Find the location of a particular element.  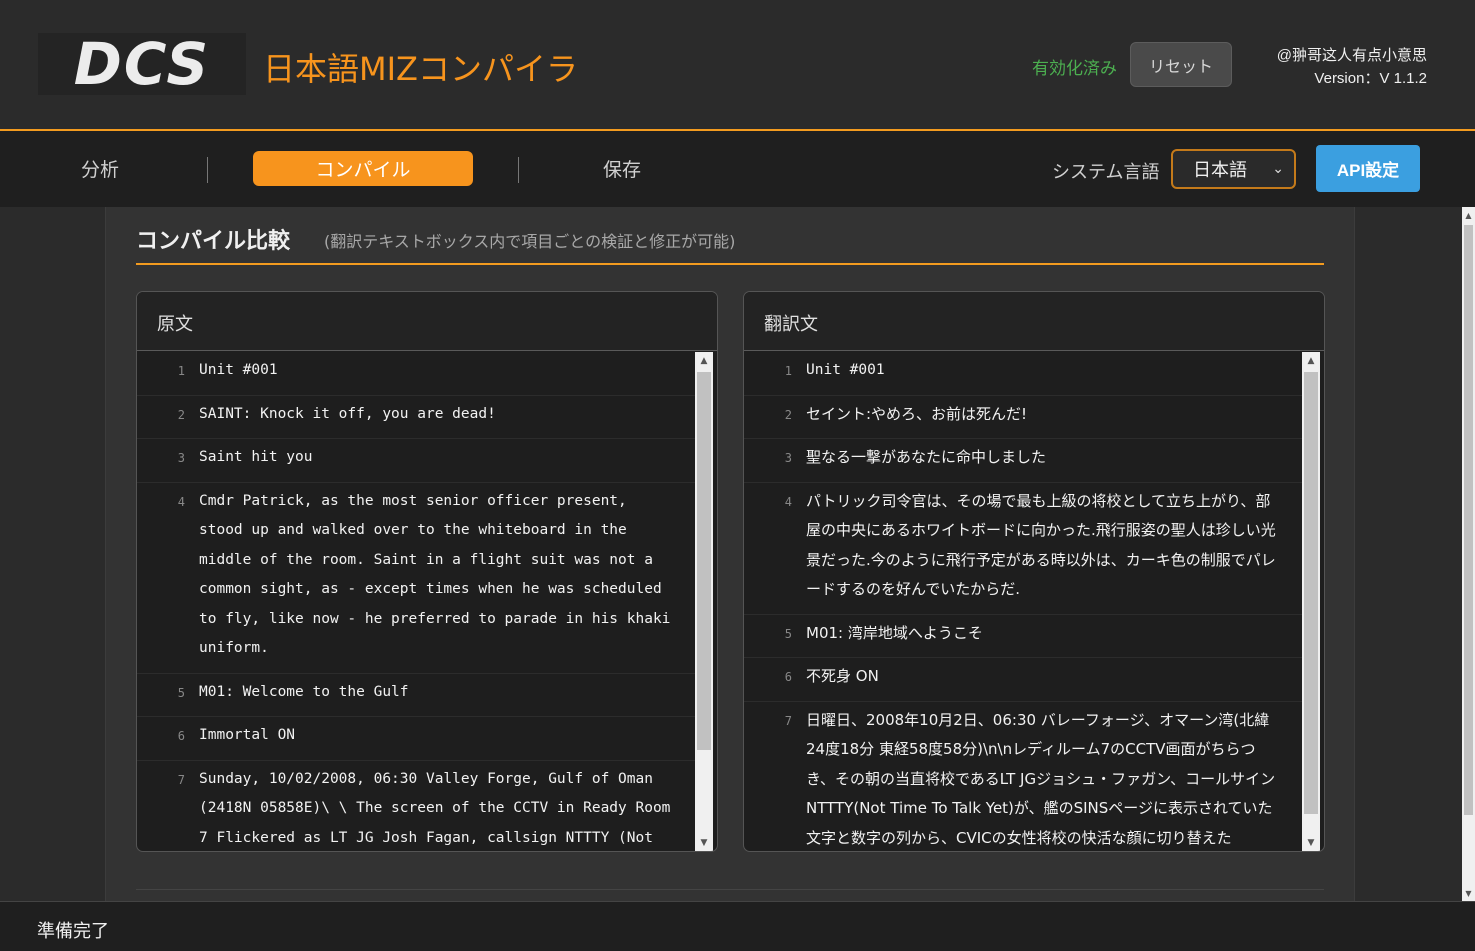

tab-analyze: 分析 is located at coordinates (100, 168).